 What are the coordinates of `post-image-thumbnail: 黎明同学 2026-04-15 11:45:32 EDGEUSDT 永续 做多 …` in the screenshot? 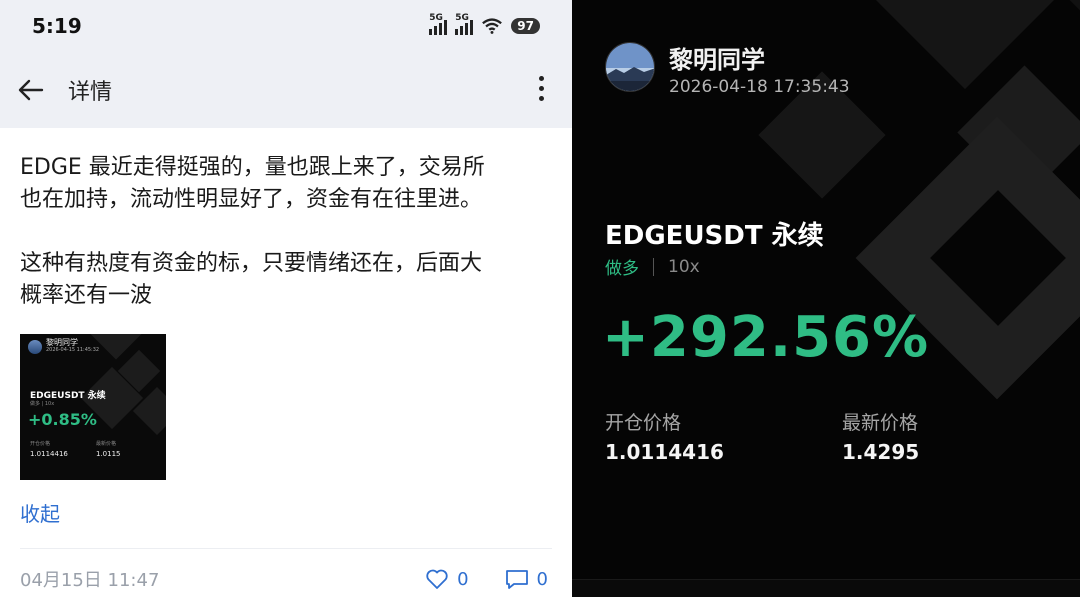 It's located at (93, 407).